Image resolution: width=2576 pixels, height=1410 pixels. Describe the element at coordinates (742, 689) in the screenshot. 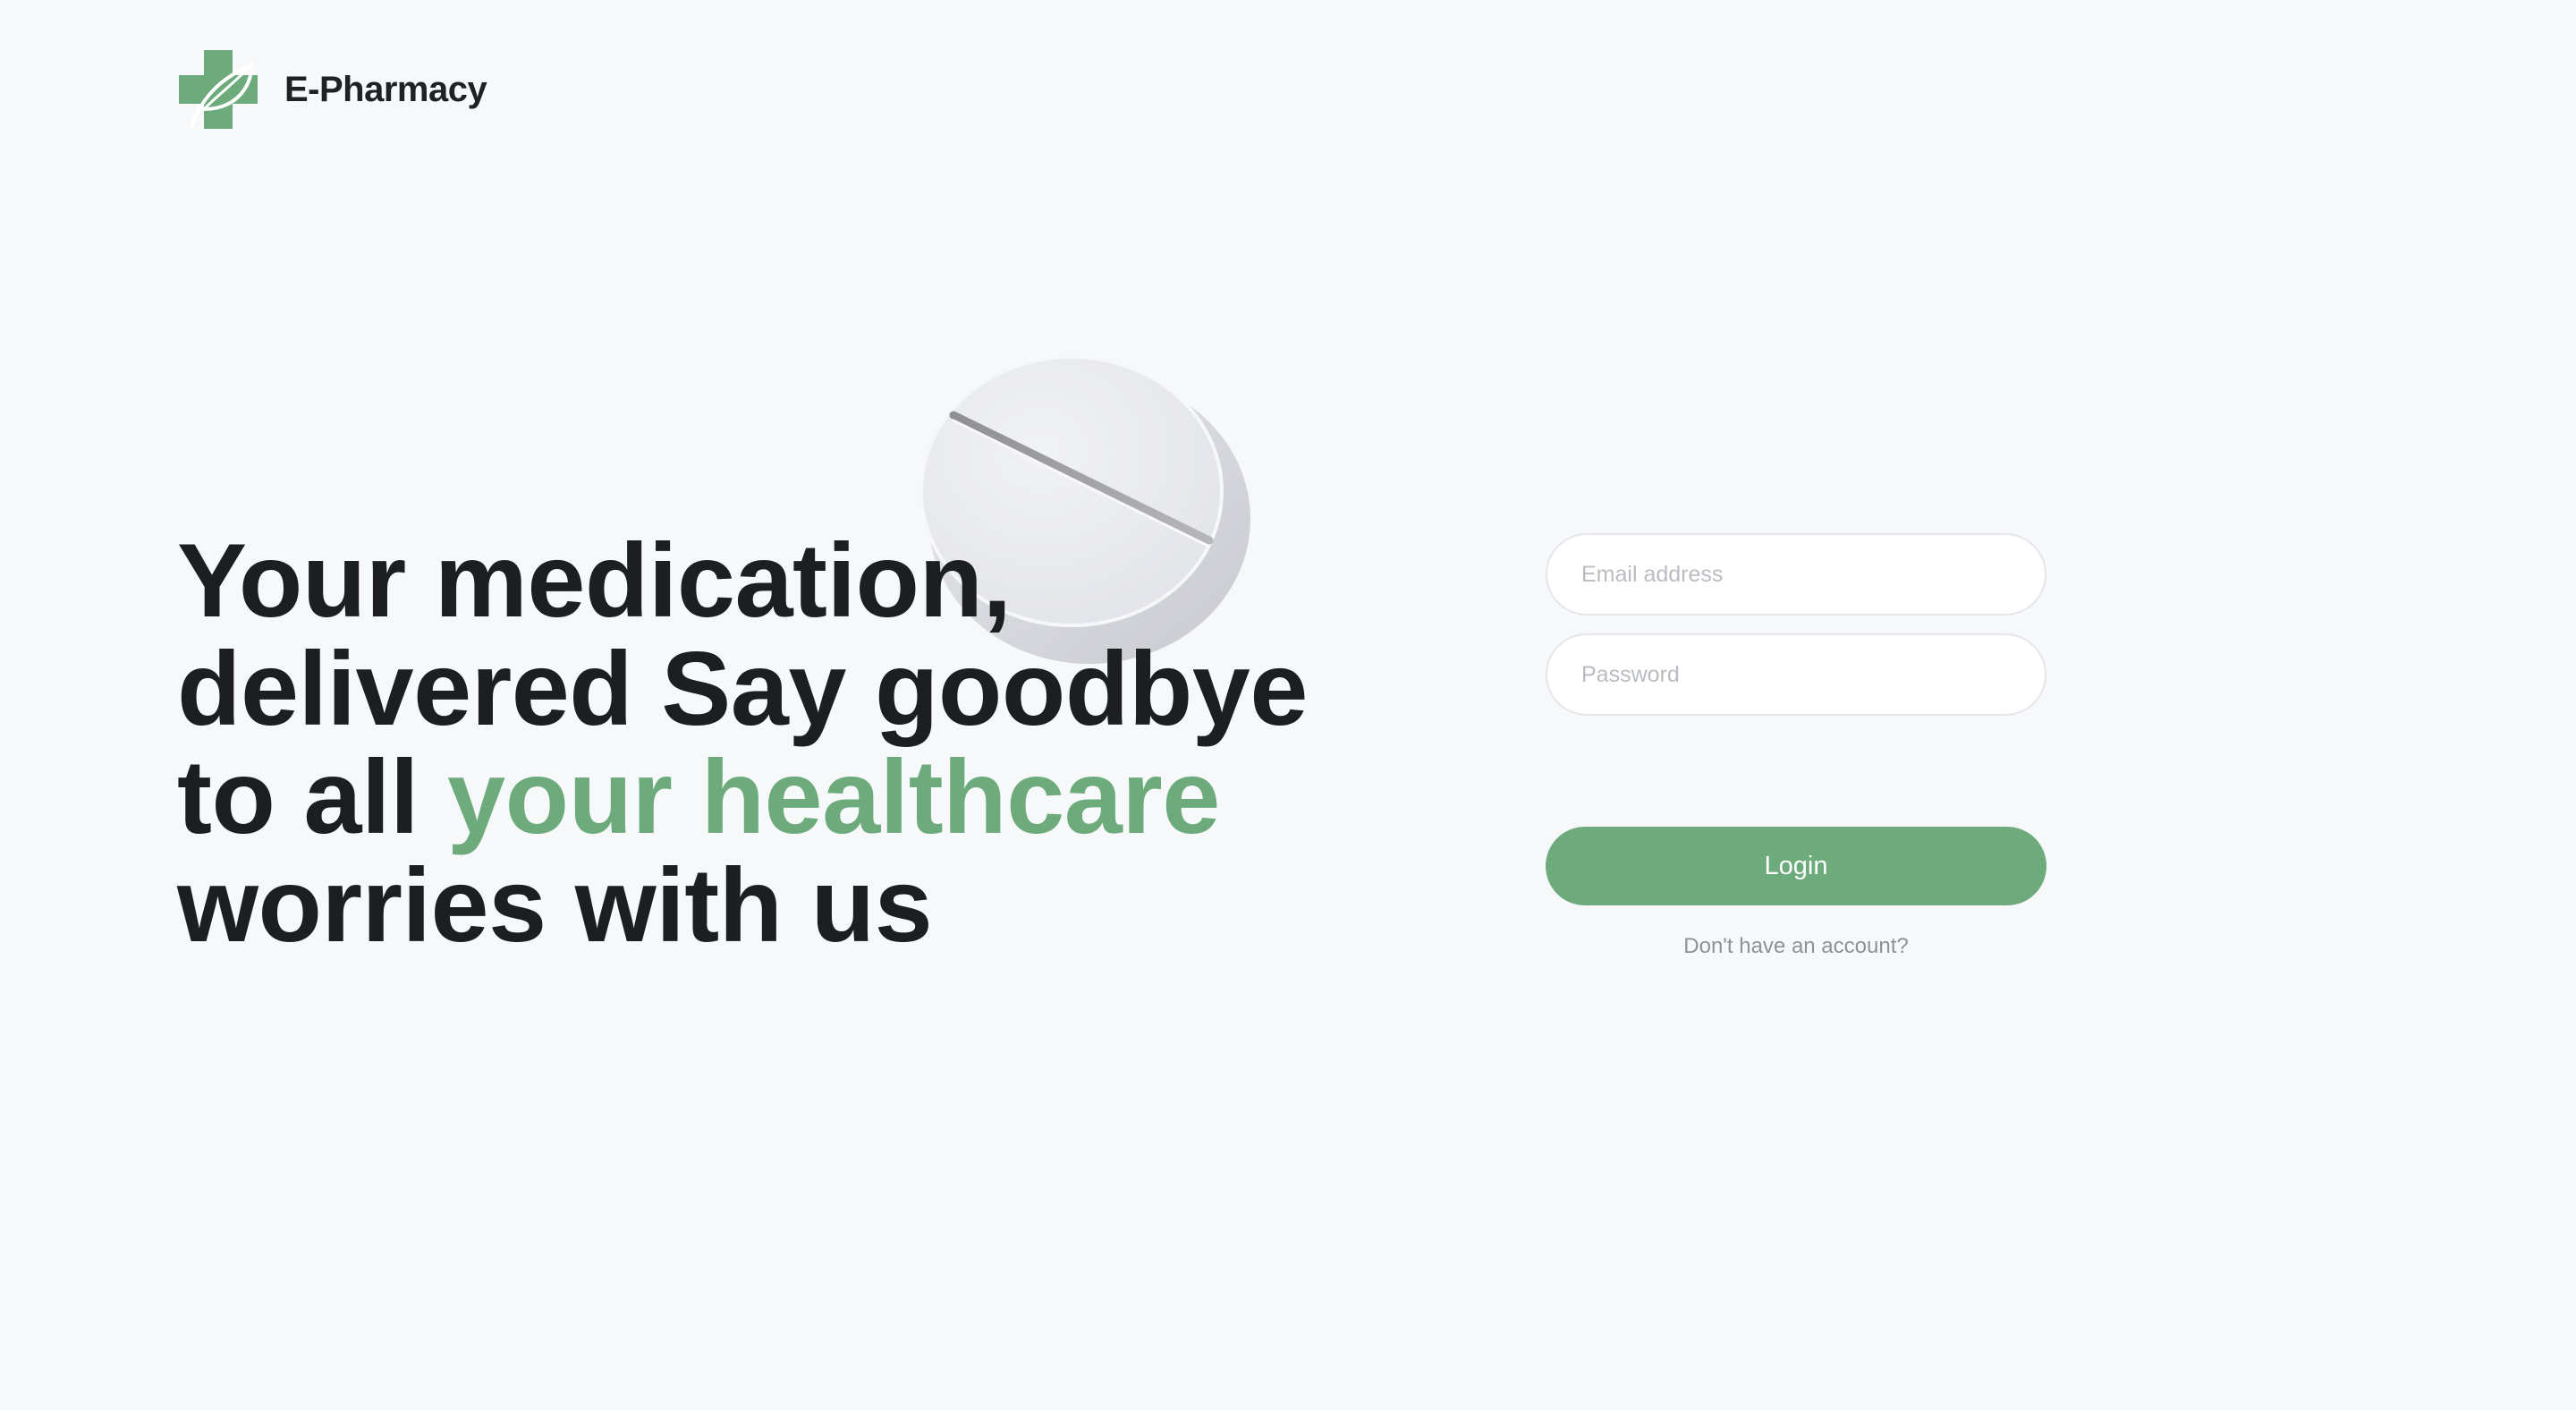

I see `hero-line-2: delivered Say goodbye` at that location.